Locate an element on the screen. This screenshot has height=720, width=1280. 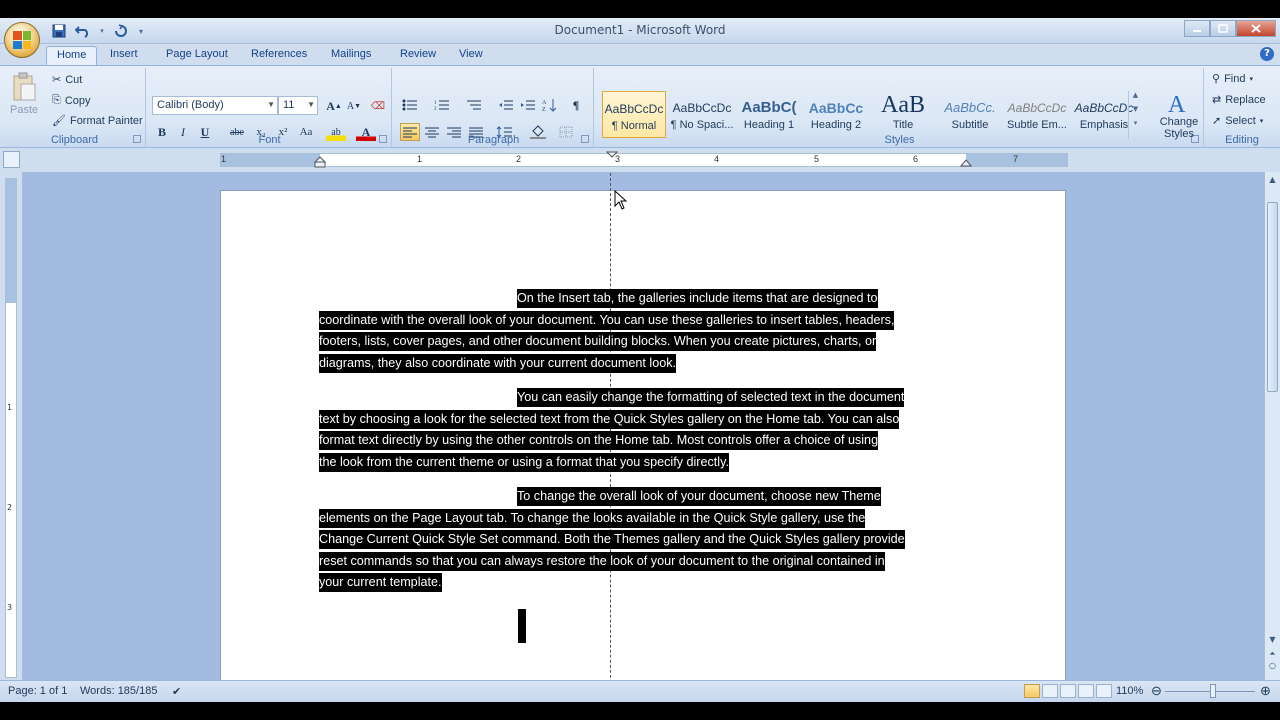
proofing-icon: ✔ is located at coordinates (176, 691).